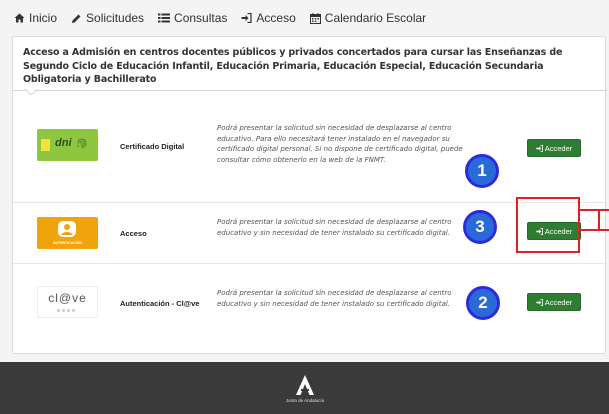  I want to click on footer: Junta de Andalucía, so click(304, 388).